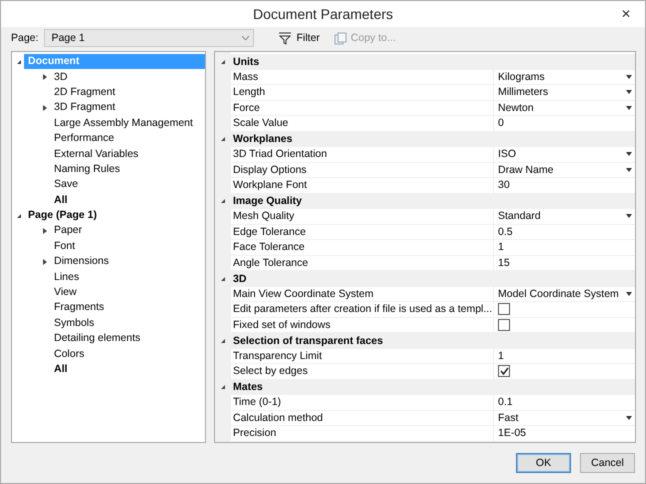 The width and height of the screenshot is (646, 484). Describe the element at coordinates (269, 247) in the screenshot. I see `property-name: Face Tolerance` at that location.